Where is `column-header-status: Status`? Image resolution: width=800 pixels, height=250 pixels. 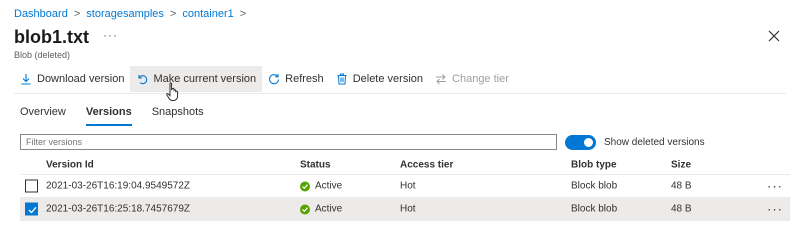 column-header-status: Status is located at coordinates (315, 164).